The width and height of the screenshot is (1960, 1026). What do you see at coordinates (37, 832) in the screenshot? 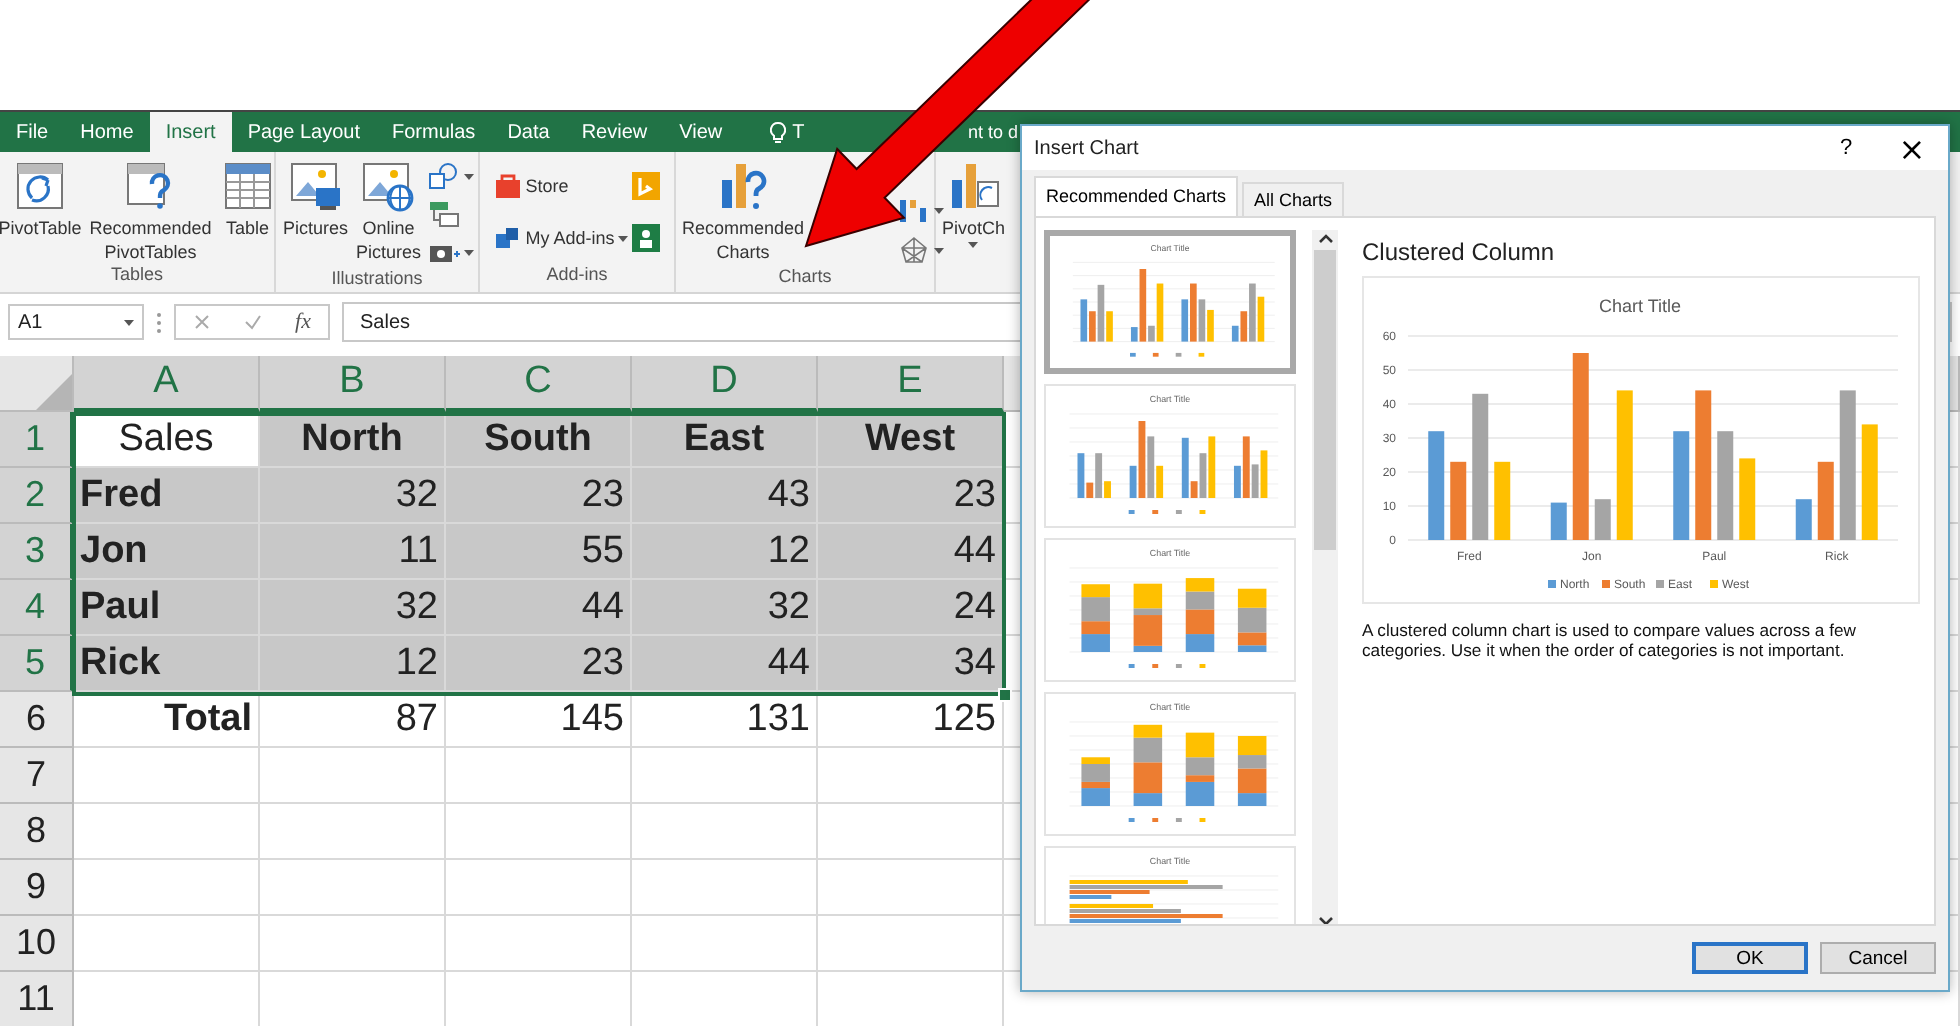
I see `row-header: 8` at bounding box center [37, 832].